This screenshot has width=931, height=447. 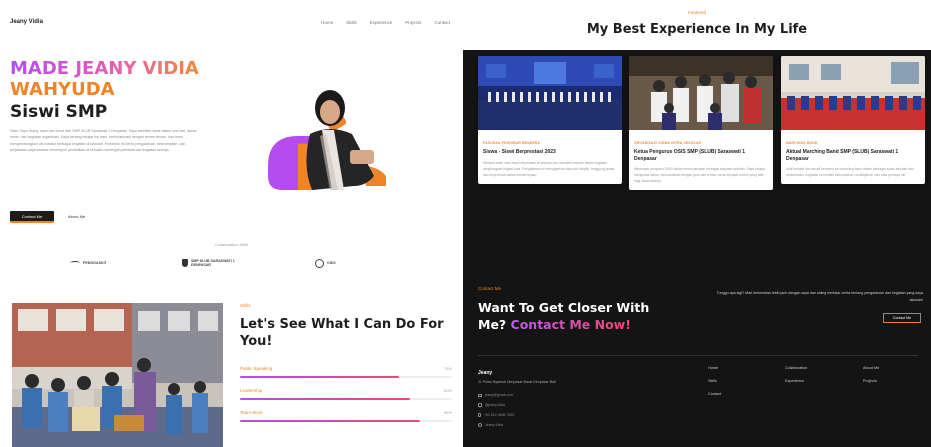 What do you see at coordinates (327, 22) in the screenshot?
I see `nav-link-home: Home` at bounding box center [327, 22].